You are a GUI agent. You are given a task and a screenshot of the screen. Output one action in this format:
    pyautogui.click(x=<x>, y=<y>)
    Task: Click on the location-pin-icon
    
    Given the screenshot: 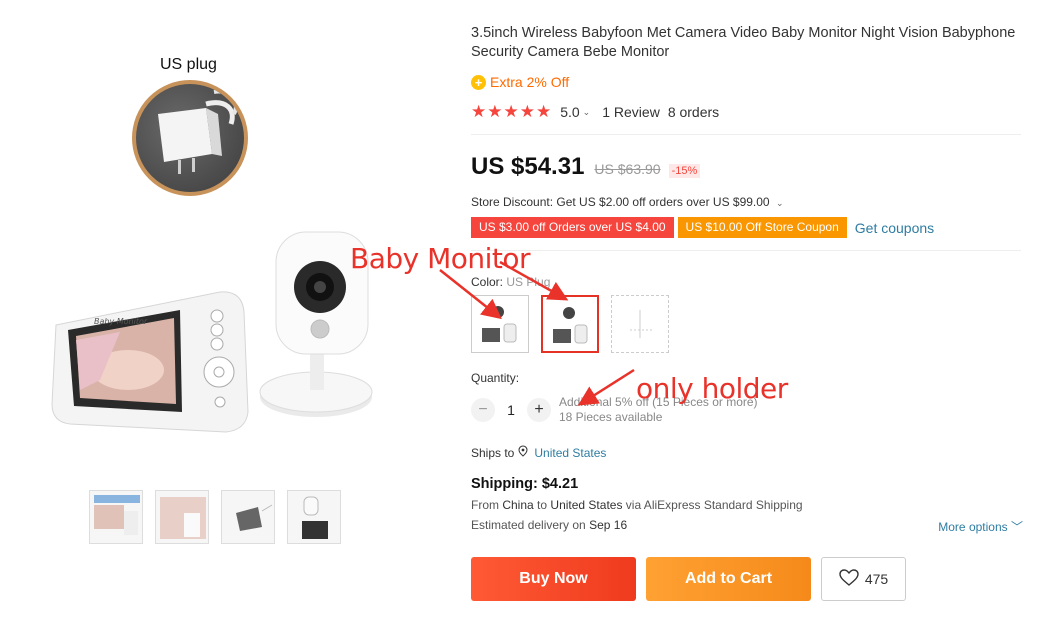 What is the action you would take?
    pyautogui.click(x=523, y=452)
    